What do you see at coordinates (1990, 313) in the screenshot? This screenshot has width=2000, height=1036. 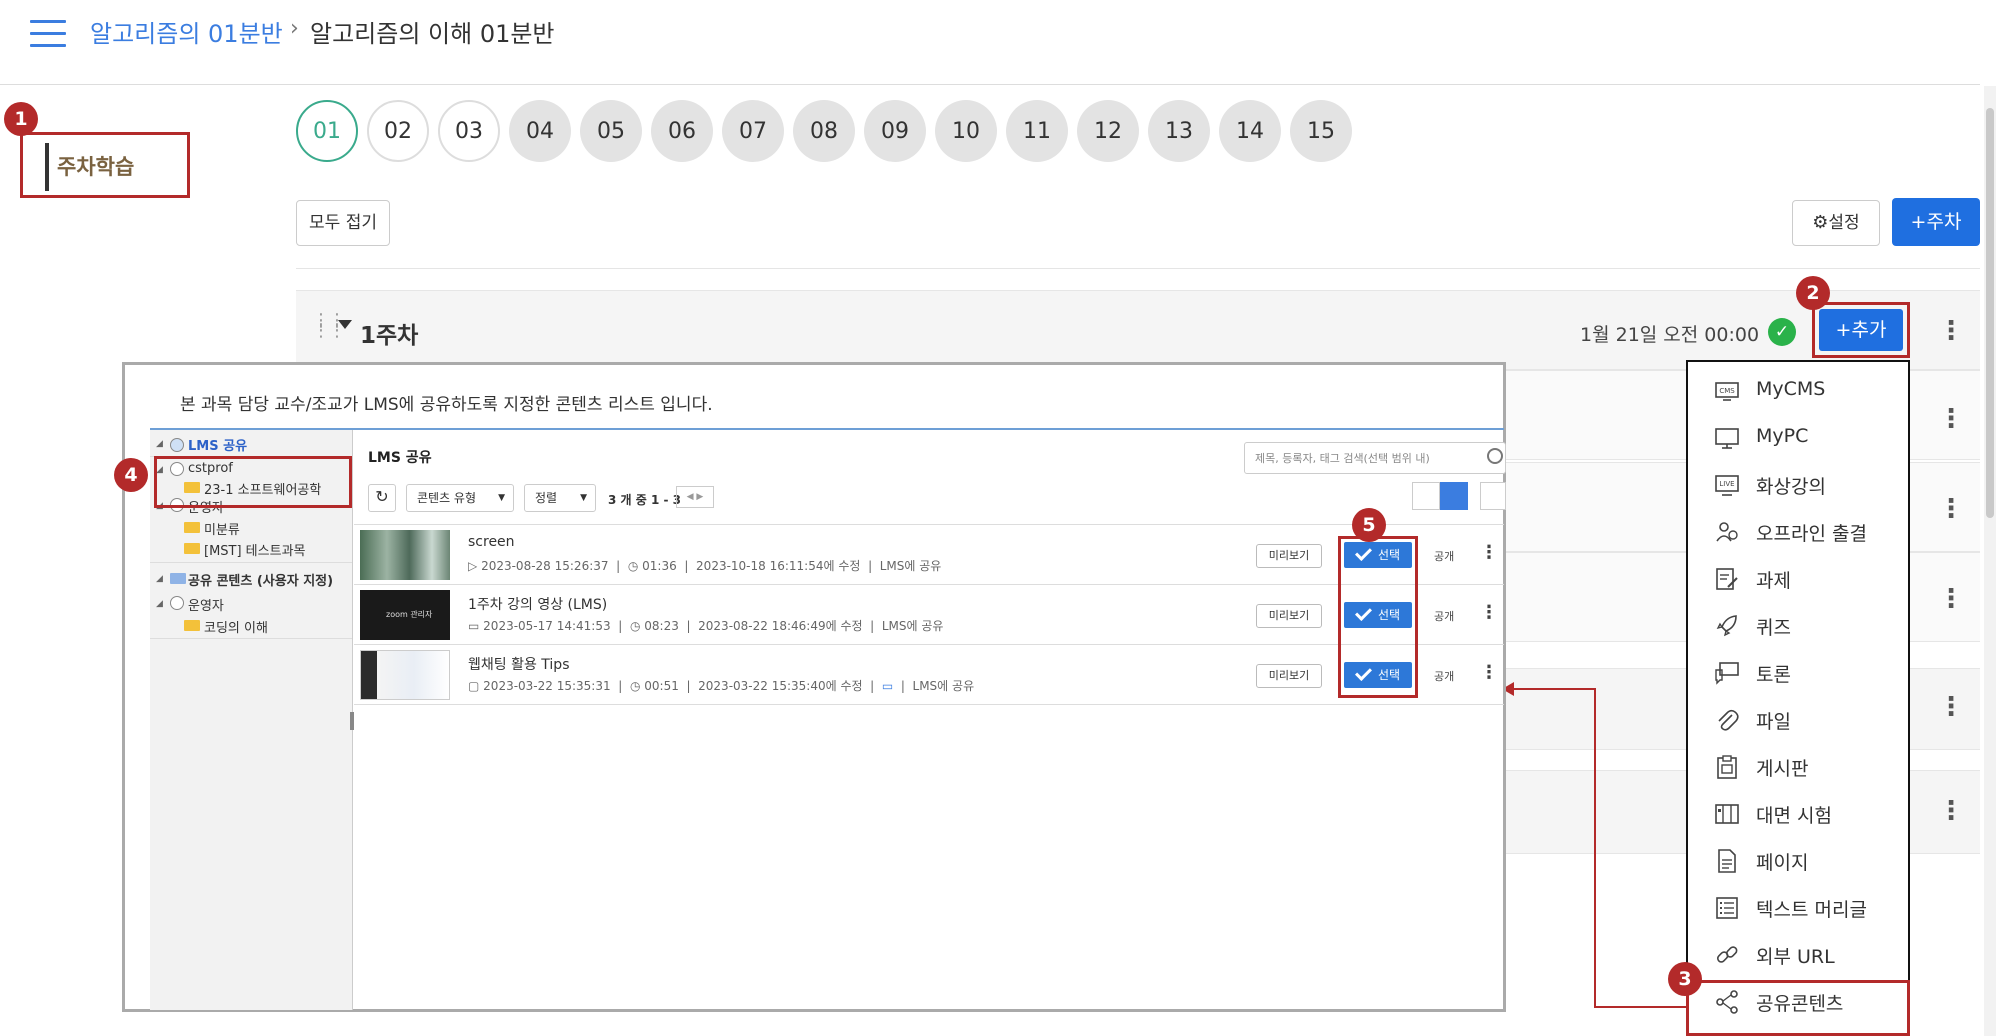 I see `scrollbar-thumb` at bounding box center [1990, 313].